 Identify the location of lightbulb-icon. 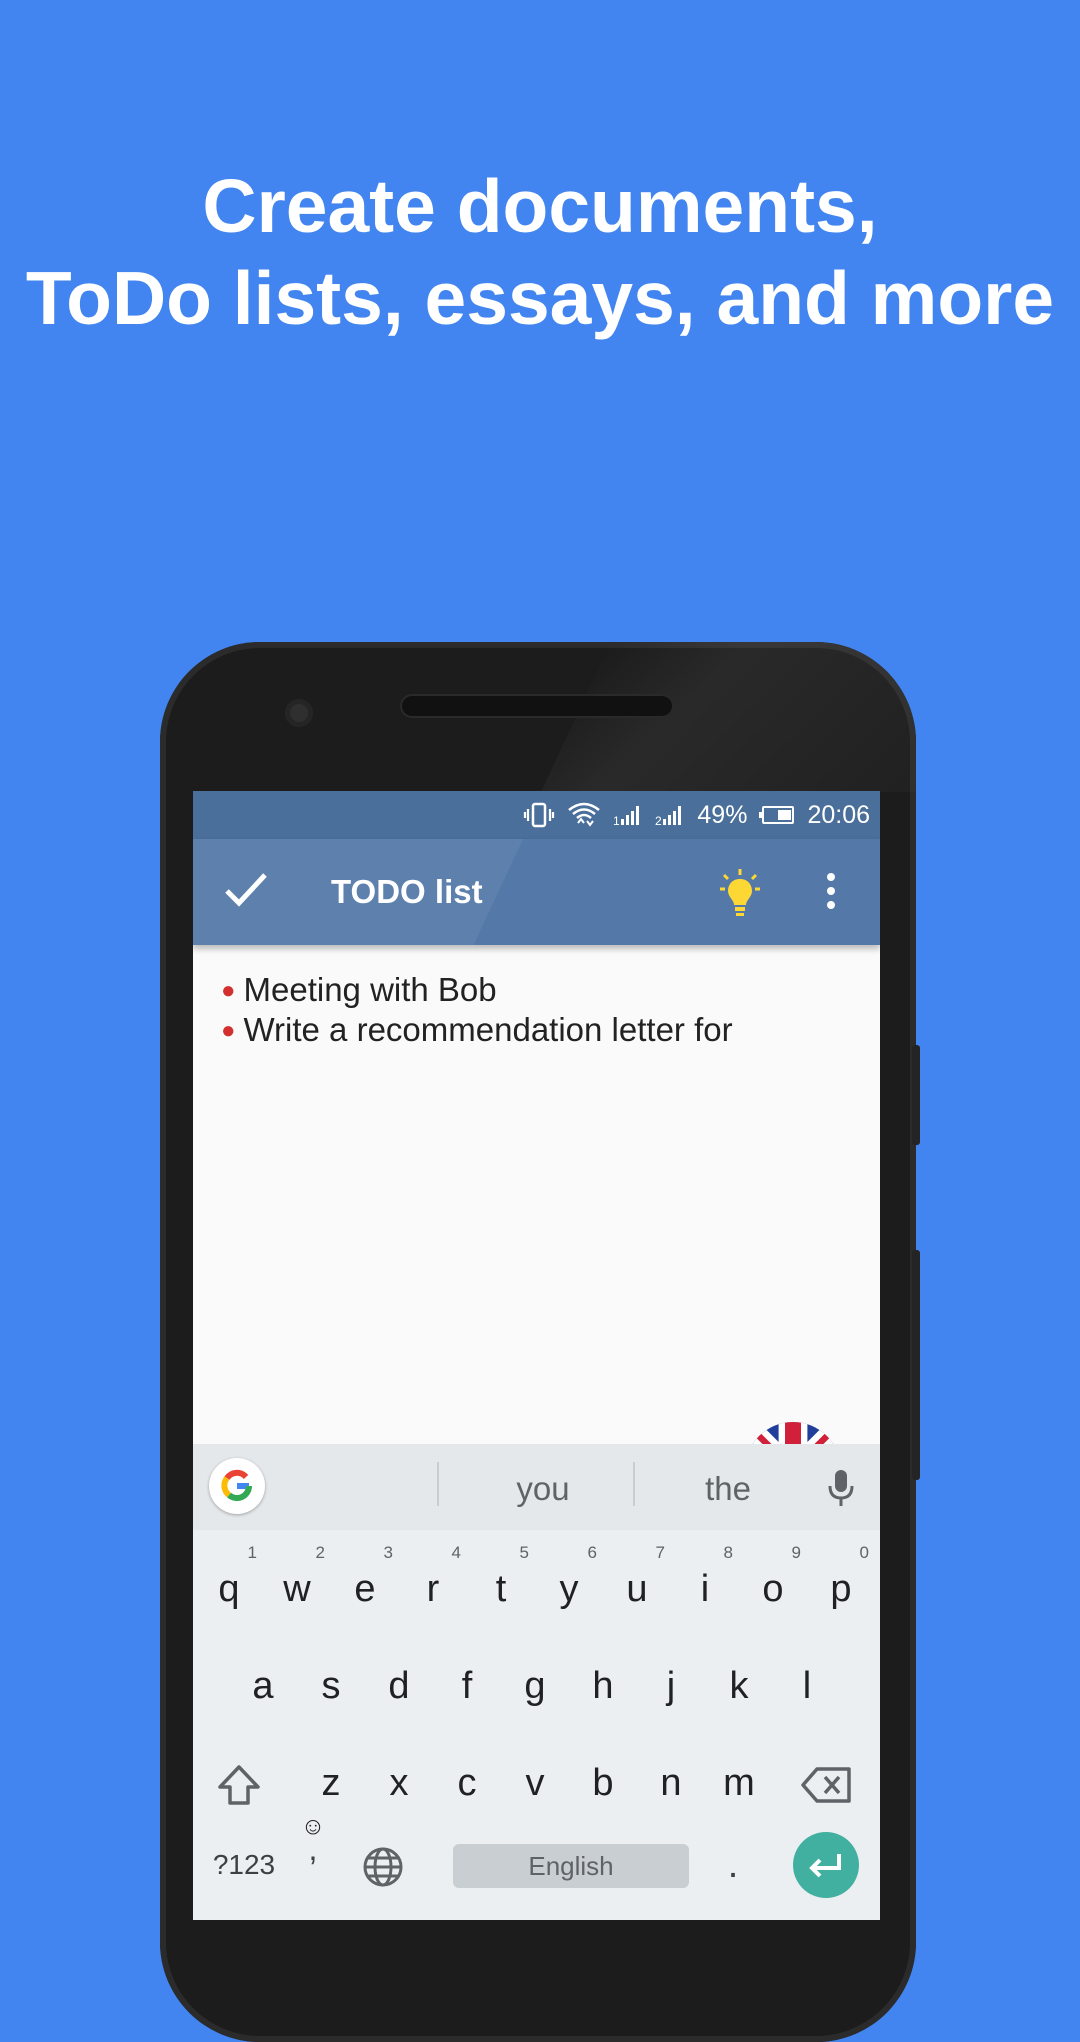
(740, 895).